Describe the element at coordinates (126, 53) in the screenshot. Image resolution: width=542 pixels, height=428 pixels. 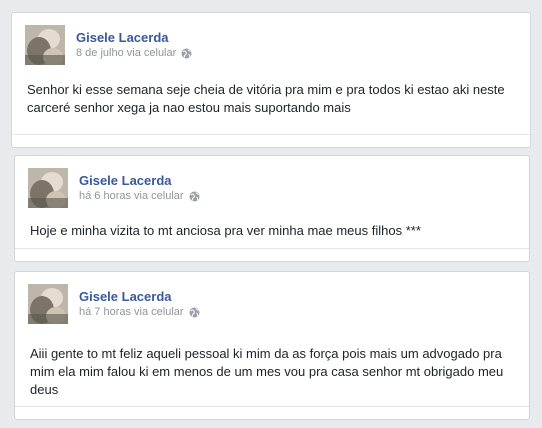
I see `post-timestamp-link: 8 de julho via celular` at that location.